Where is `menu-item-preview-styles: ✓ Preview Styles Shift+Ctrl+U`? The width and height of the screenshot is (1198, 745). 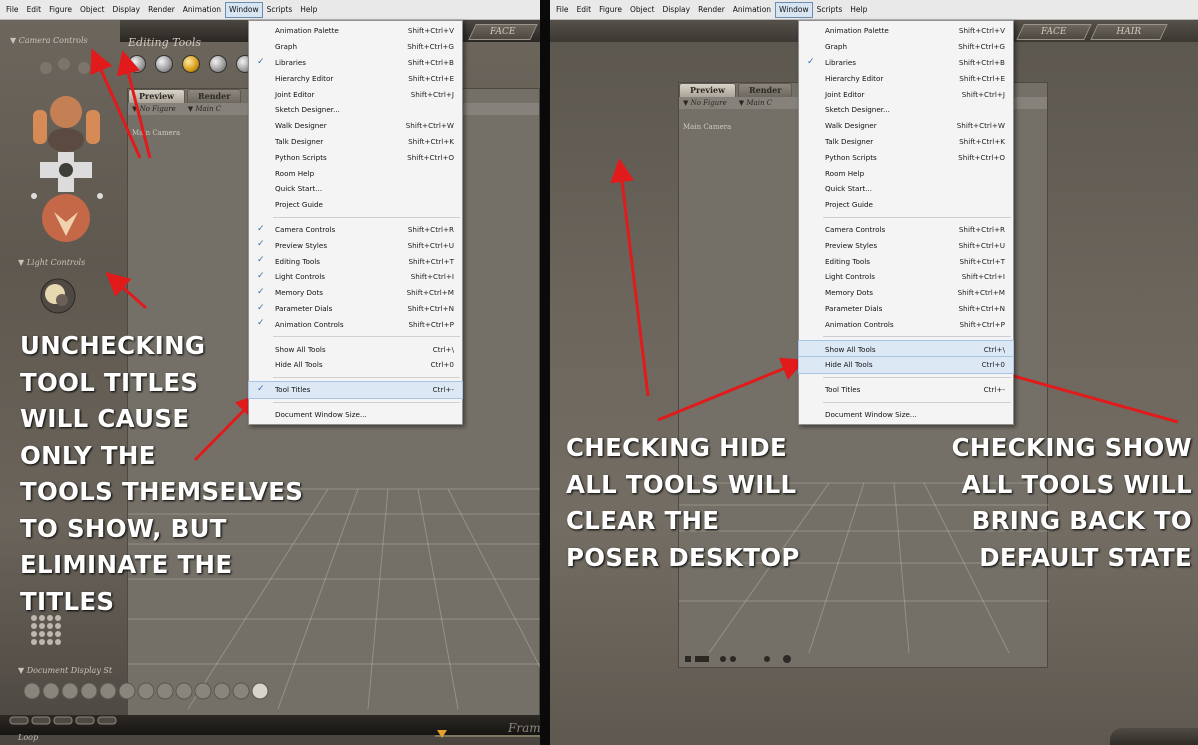 menu-item-preview-styles: ✓ Preview Styles Shift+Ctrl+U is located at coordinates (355, 245).